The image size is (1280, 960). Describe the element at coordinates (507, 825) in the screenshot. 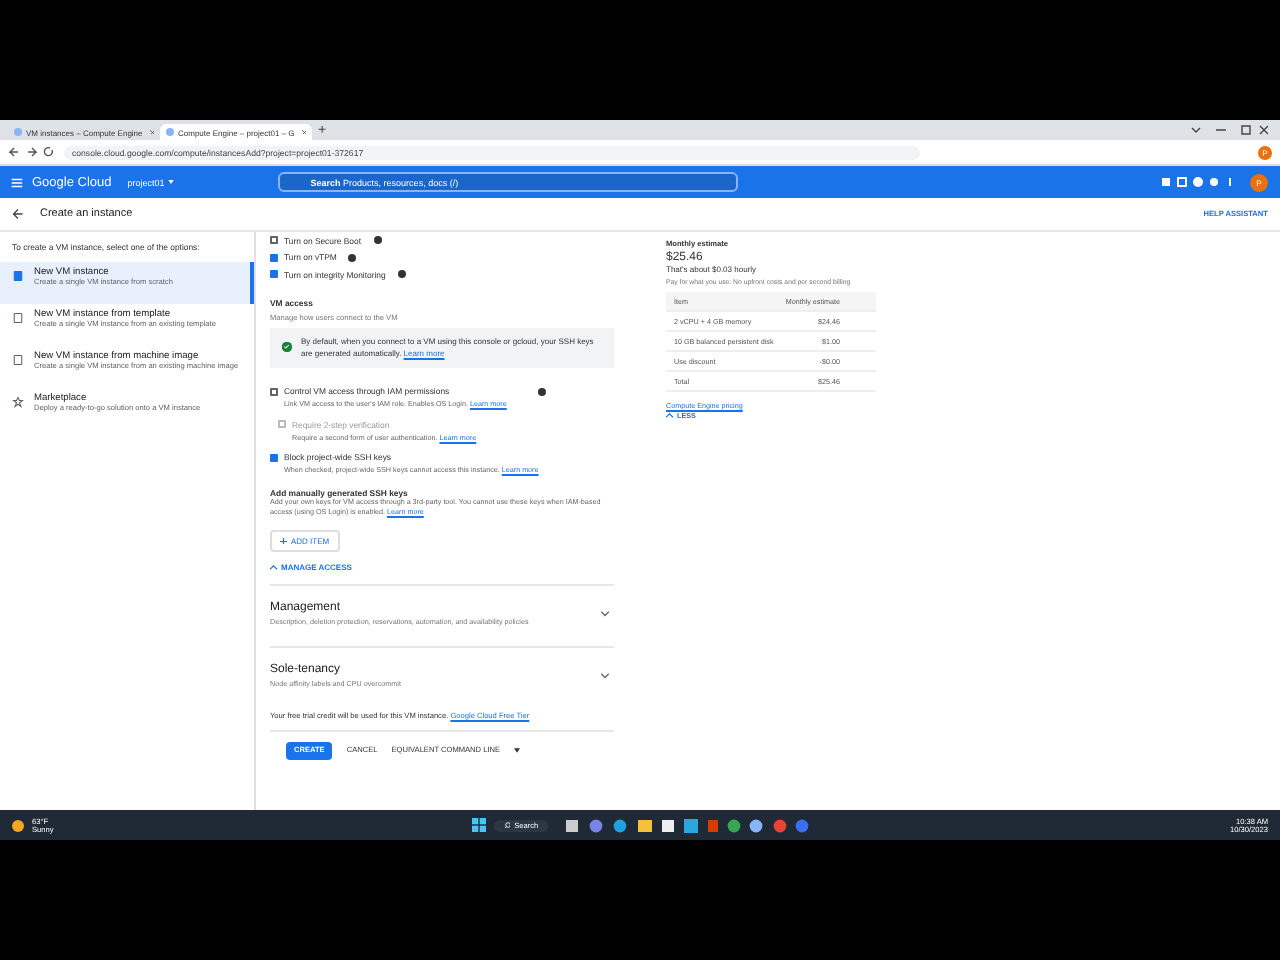

I see `search-icon` at that location.